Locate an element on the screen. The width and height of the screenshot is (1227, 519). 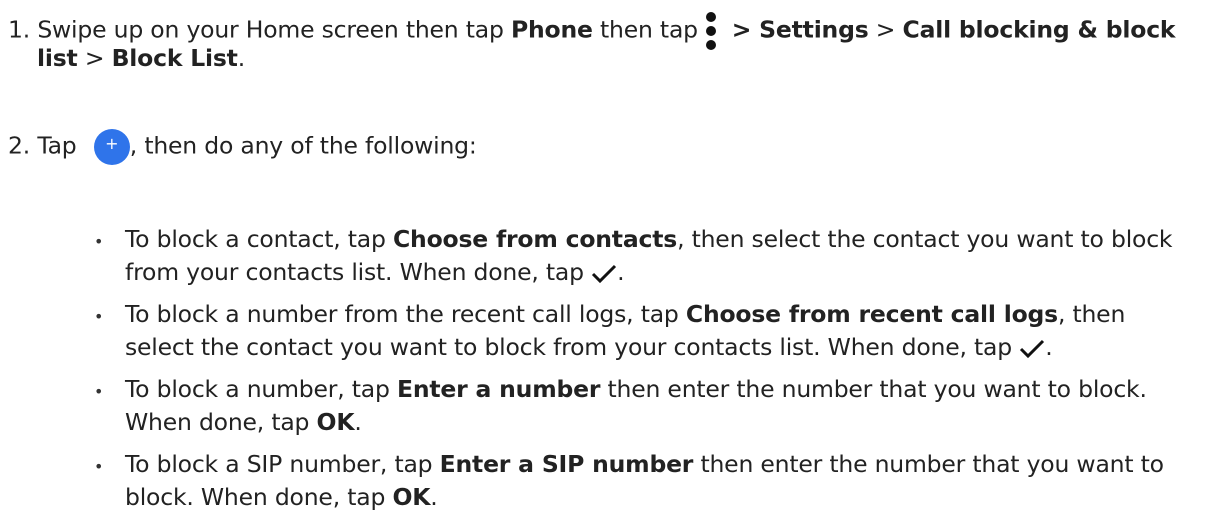
list-label: list is located at coordinates (57, 58).